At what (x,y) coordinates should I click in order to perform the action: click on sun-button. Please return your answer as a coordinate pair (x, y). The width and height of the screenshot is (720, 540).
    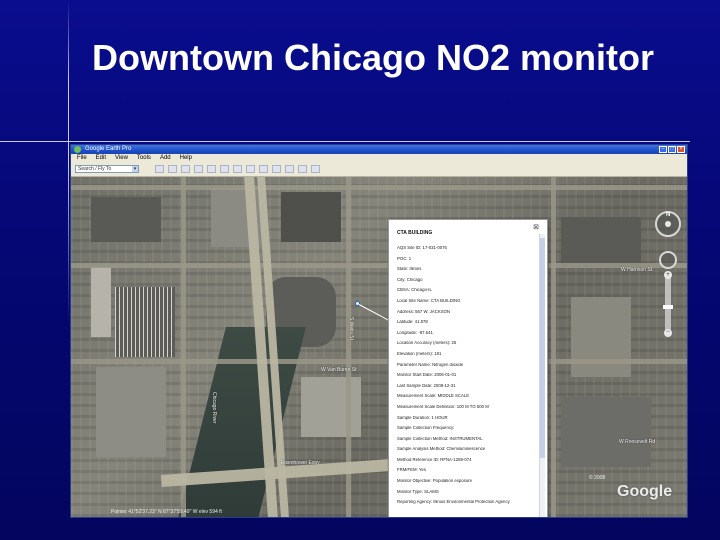
    Looking at the image, I should click on (250, 169).